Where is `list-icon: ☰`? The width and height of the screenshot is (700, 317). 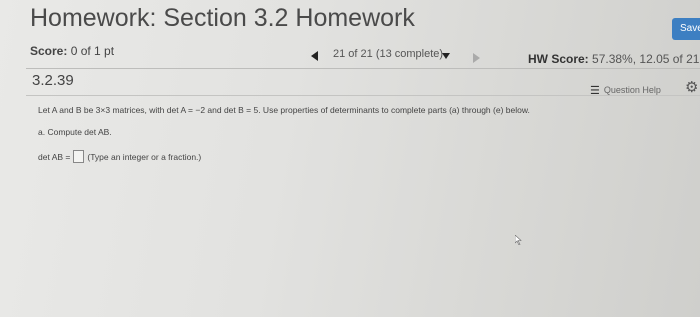
list-icon: ☰ is located at coordinates (595, 90).